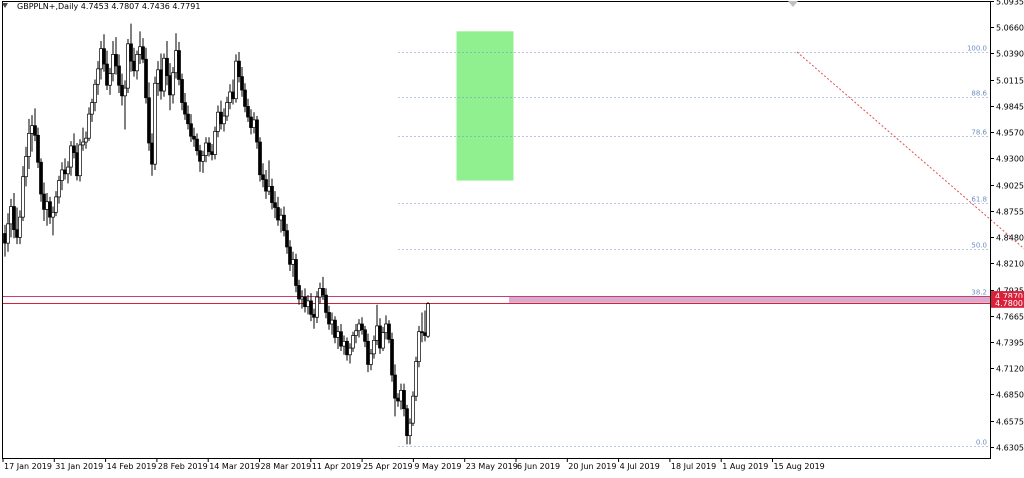 This screenshot has width=1024, height=478. What do you see at coordinates (1010, 422) in the screenshot?
I see `price-tick-label: 4.6575` at bounding box center [1010, 422].